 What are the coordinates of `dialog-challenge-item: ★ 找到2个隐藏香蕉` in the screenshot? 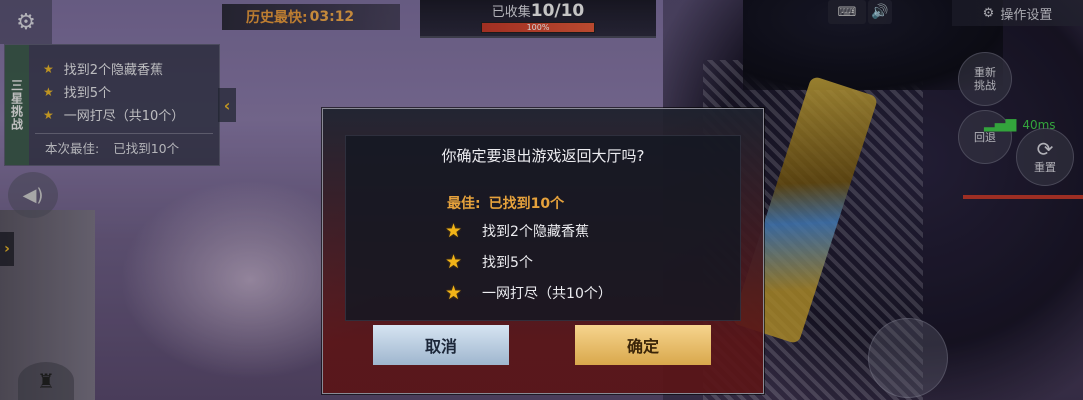 It's located at (517, 230).